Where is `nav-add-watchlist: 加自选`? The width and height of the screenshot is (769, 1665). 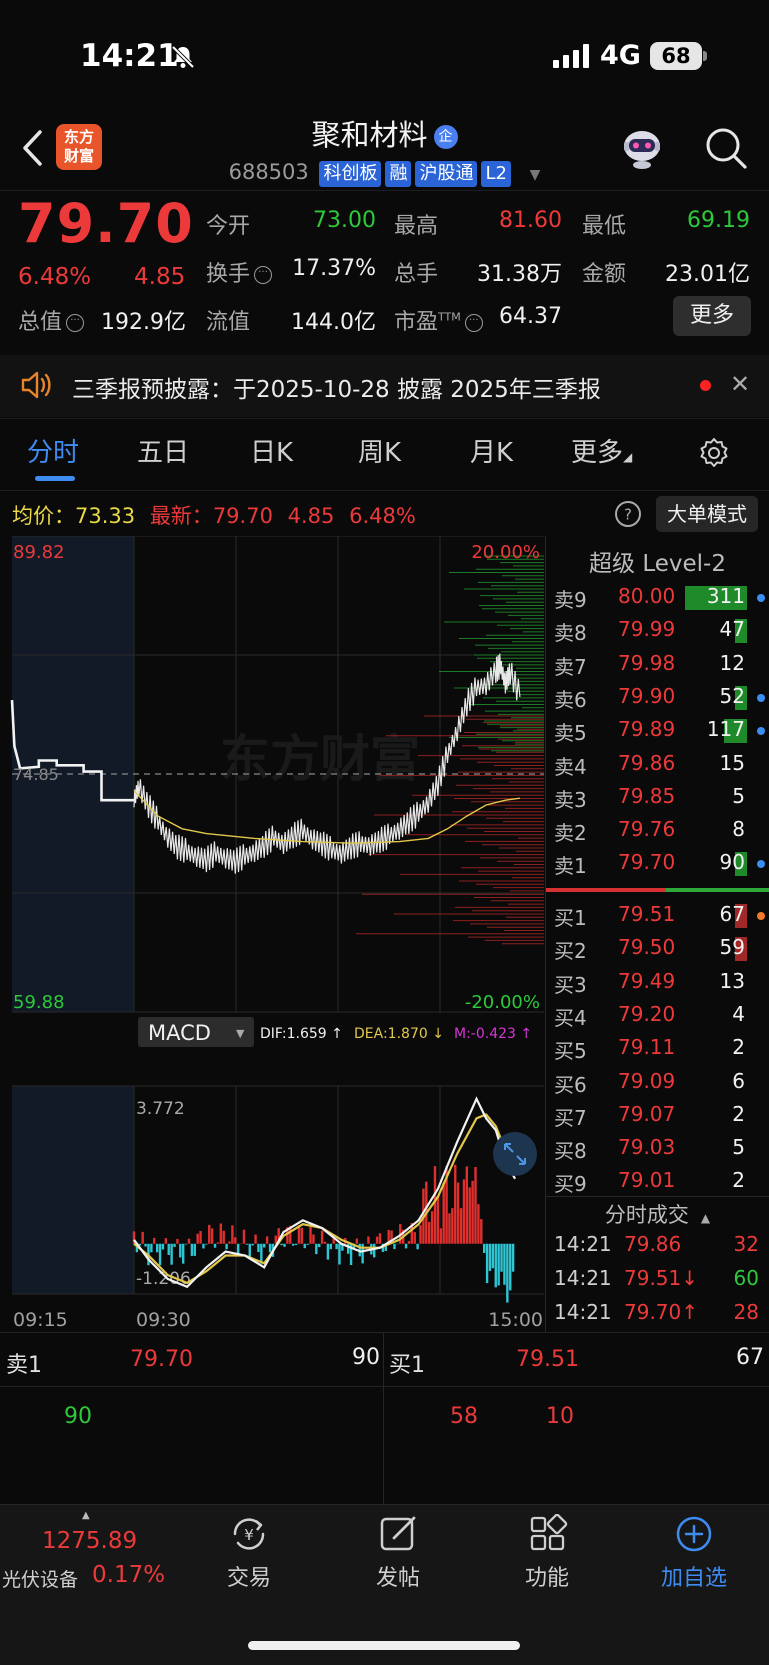
nav-add-watchlist: 加自选 is located at coordinates (694, 1553).